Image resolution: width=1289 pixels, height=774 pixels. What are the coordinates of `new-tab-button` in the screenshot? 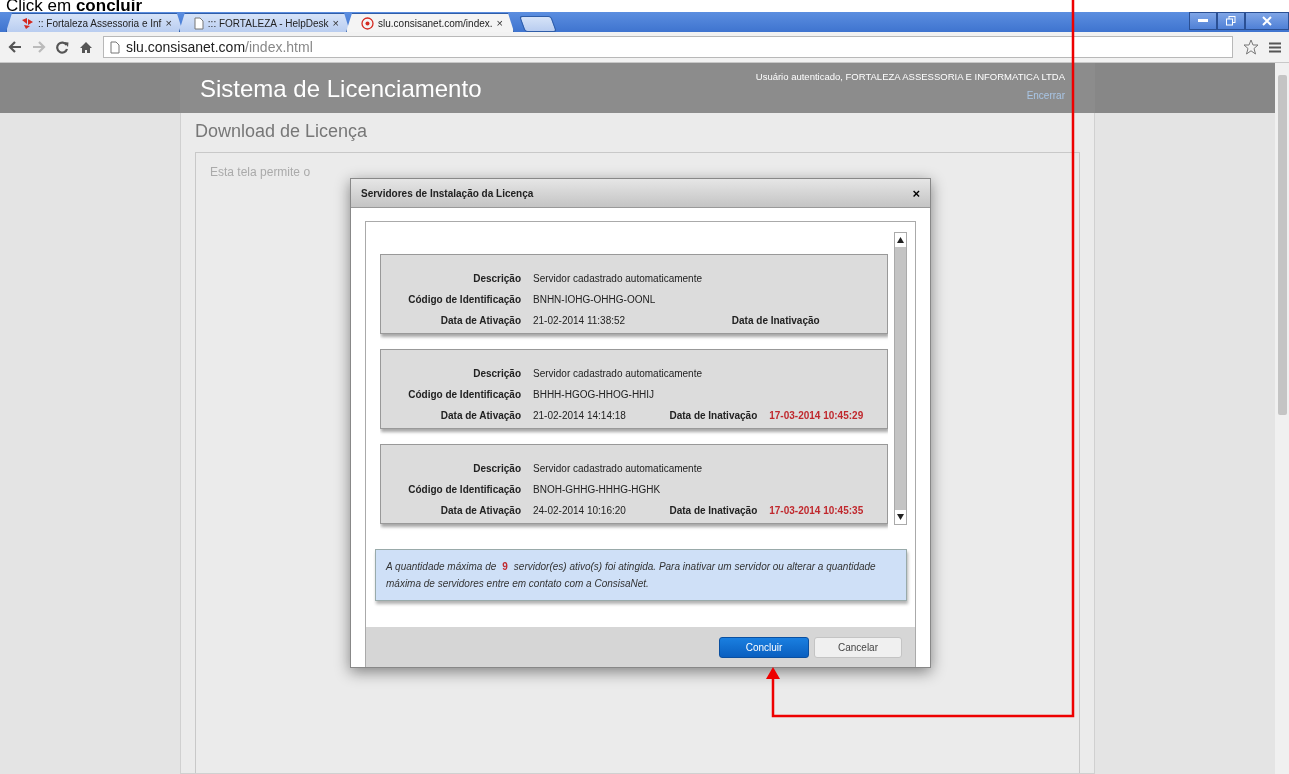 It's located at (538, 24).